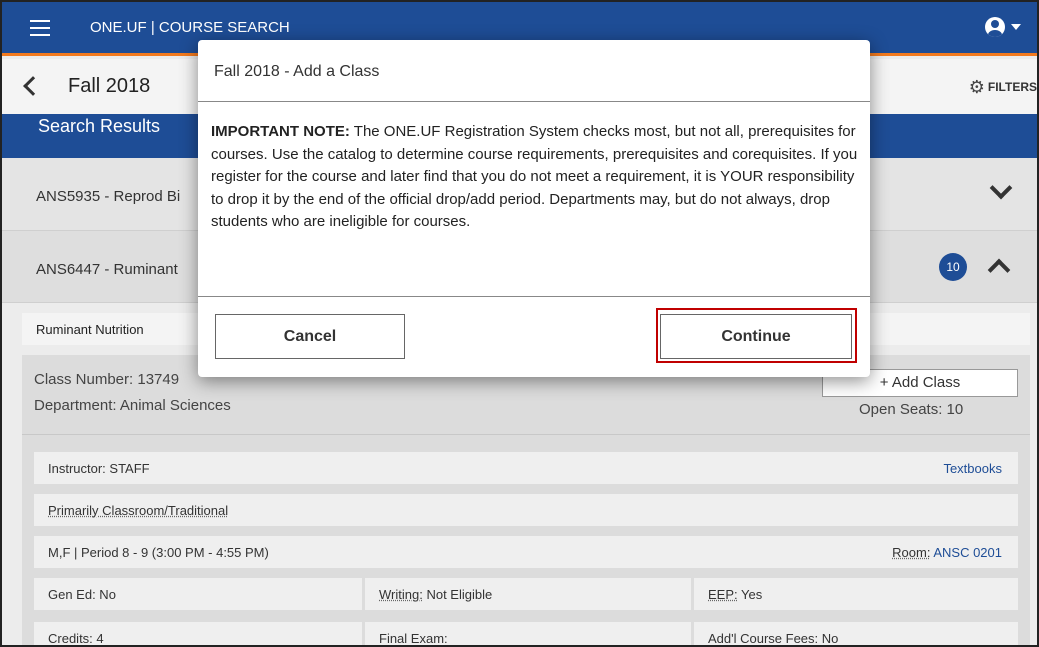 This screenshot has width=1039, height=647. What do you see at coordinates (310, 336) in the screenshot?
I see `cancel-button: Cancel` at bounding box center [310, 336].